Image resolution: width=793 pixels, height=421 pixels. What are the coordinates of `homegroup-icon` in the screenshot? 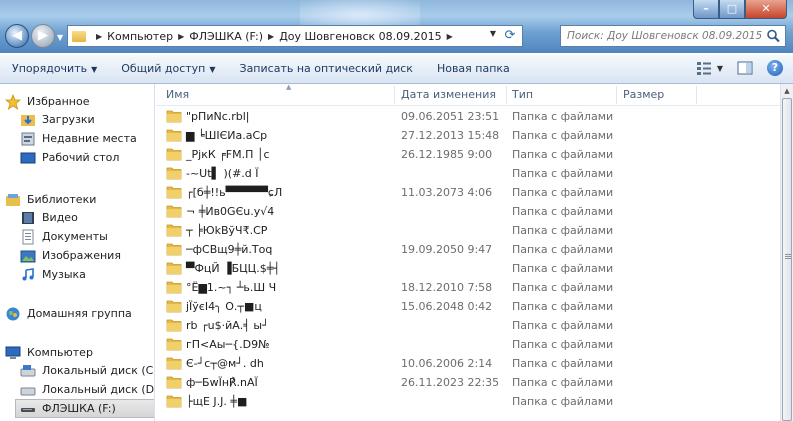 It's located at (13, 313).